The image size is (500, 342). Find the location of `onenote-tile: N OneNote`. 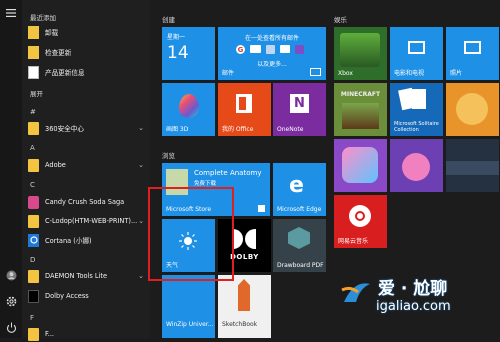

onenote-tile: N OneNote is located at coordinates (299, 109).